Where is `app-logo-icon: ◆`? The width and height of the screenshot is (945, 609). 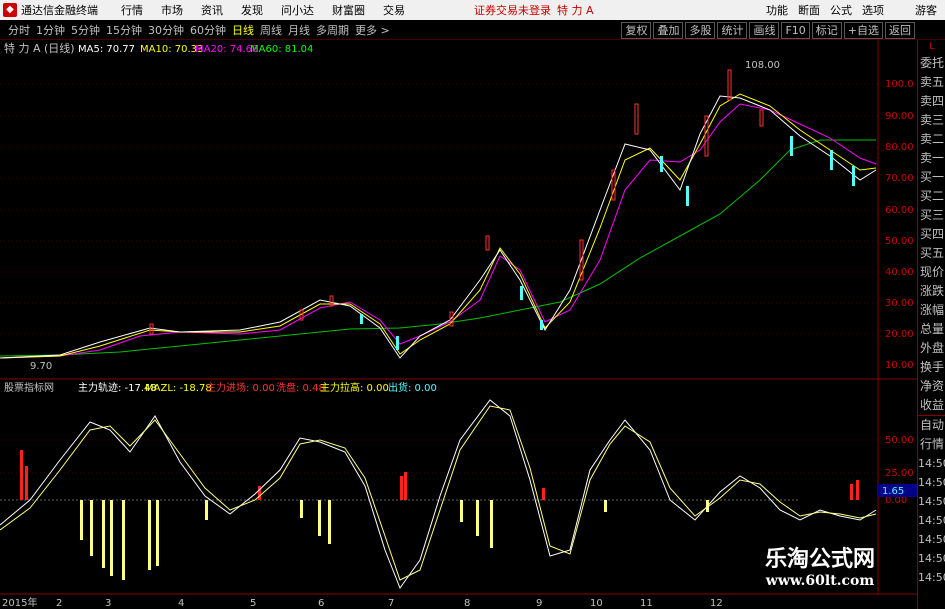
app-logo-icon: ◆ is located at coordinates (10, 10).